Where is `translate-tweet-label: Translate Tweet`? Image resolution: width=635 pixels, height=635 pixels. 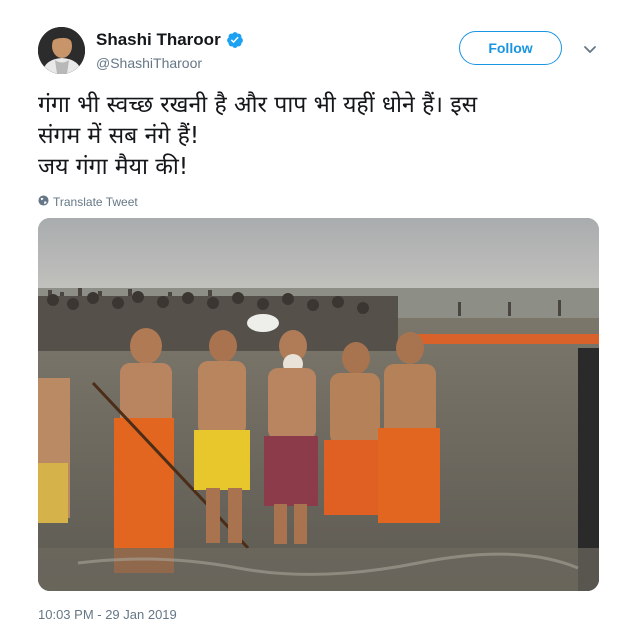
translate-tweet-label: Translate Tweet is located at coordinates (95, 202).